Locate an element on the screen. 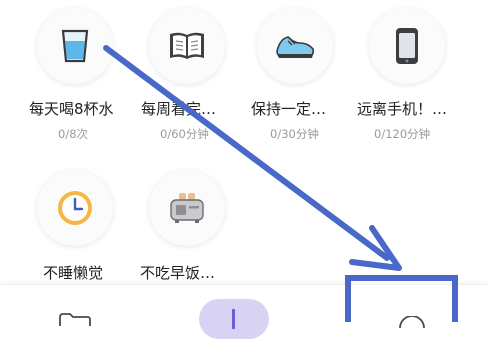 Image resolution: width=488 pixels, height=339 pixels. toaster-icon is located at coordinates (187, 208).